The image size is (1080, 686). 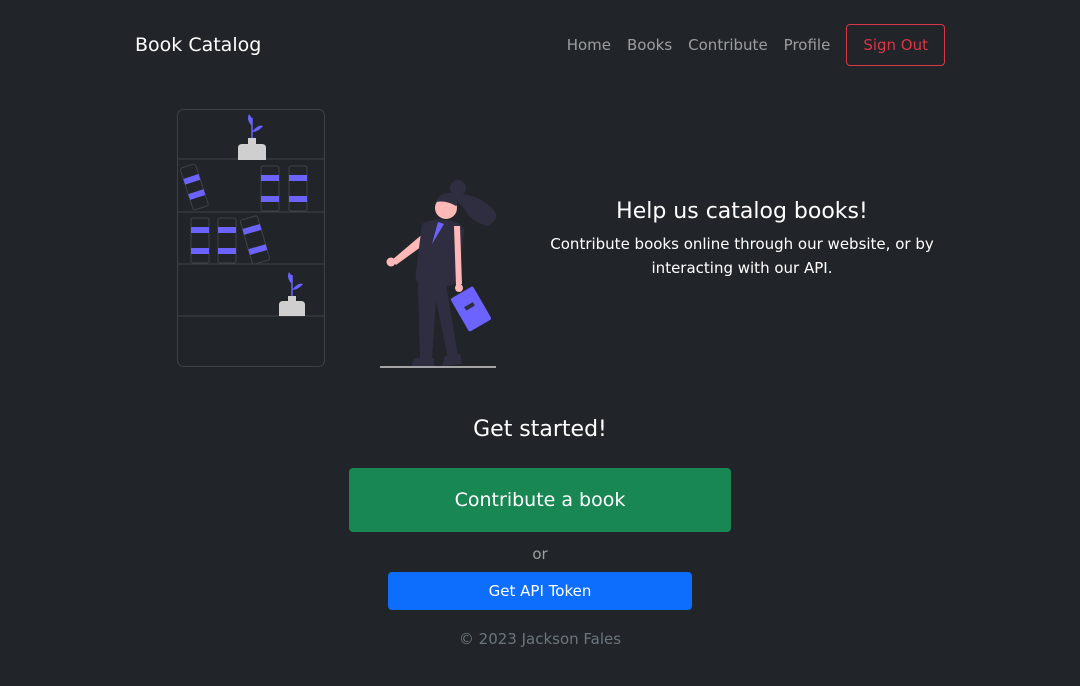 What do you see at coordinates (540, 500) in the screenshot?
I see `contribute-book-button: Contribute a book` at bounding box center [540, 500].